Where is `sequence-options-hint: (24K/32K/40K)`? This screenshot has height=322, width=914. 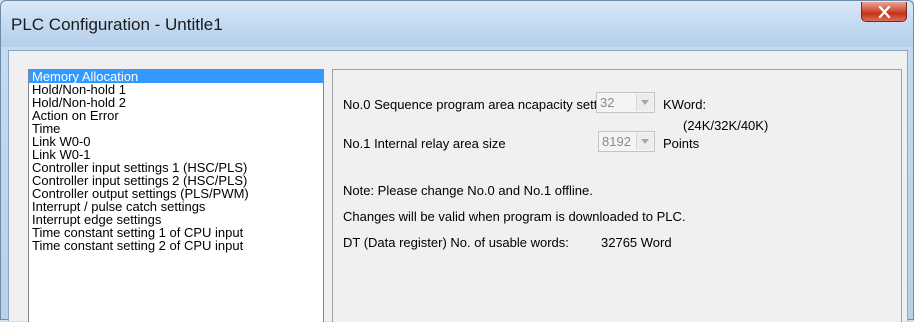 sequence-options-hint: (24K/32K/40K) is located at coordinates (726, 125).